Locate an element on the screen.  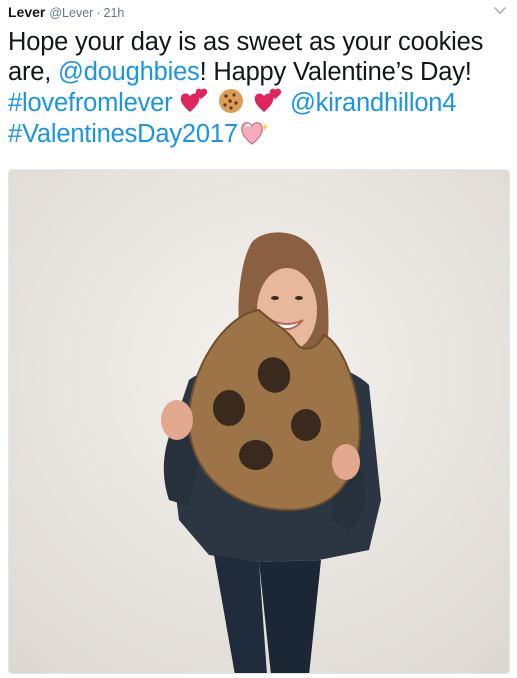
chevron-down-icon is located at coordinates (500, 11).